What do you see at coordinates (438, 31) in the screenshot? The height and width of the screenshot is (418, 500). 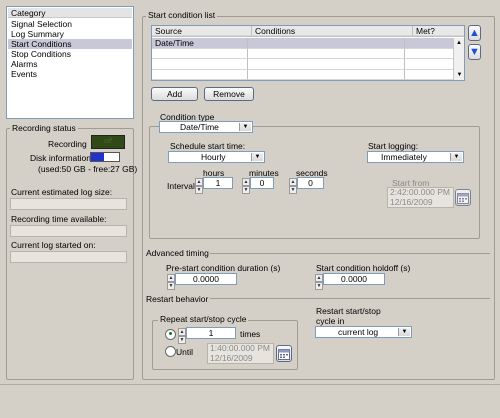 I see `column-header-met: Met?` at bounding box center [438, 31].